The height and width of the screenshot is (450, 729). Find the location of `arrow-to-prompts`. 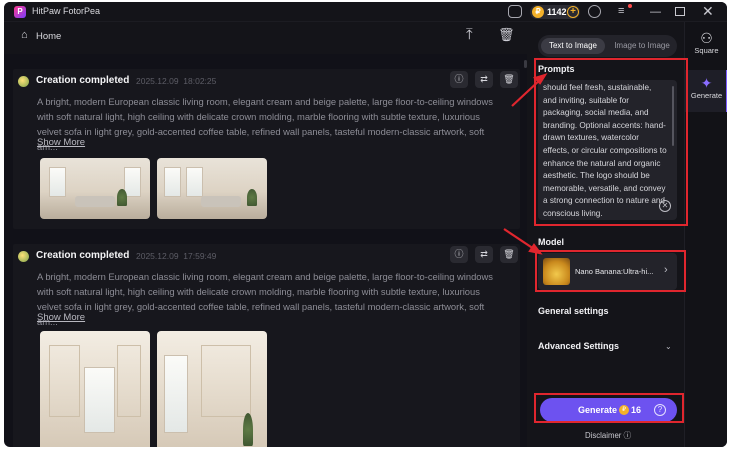

arrow-to-prompts is located at coordinates (529, 90).